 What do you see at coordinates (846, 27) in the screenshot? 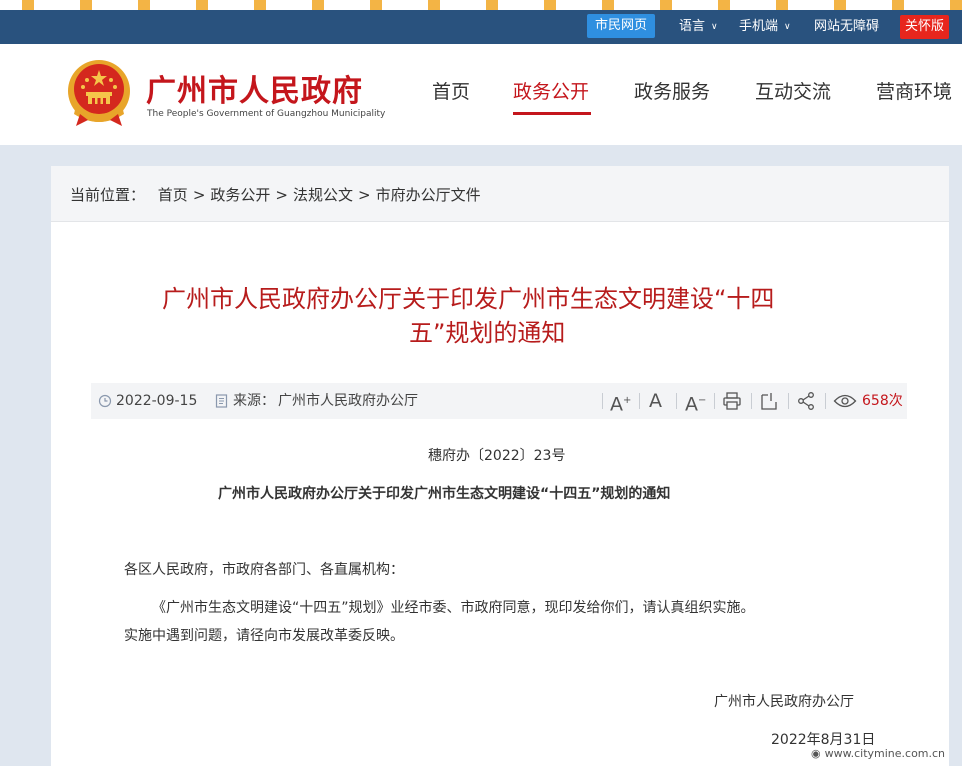
I see `accessibility-link: 网站无障碍` at bounding box center [846, 27].